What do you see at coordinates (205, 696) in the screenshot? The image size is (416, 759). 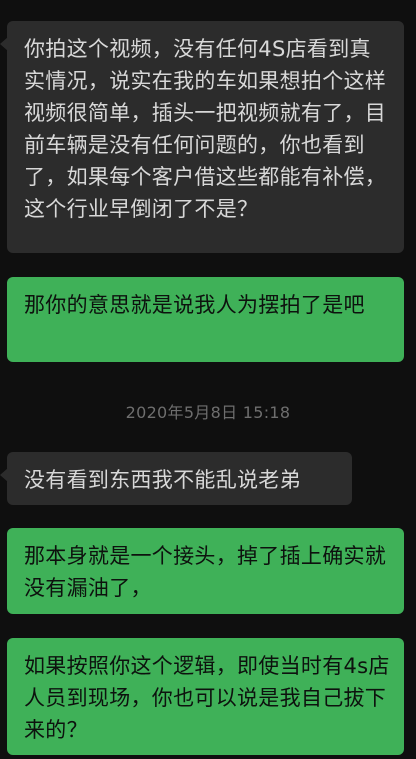 I see `outgoing-message-bubble: 如果按照你这个逻辑，即使当时有4s店人员到现场，你也可以说是我自己拔下来的？` at bounding box center [205, 696].